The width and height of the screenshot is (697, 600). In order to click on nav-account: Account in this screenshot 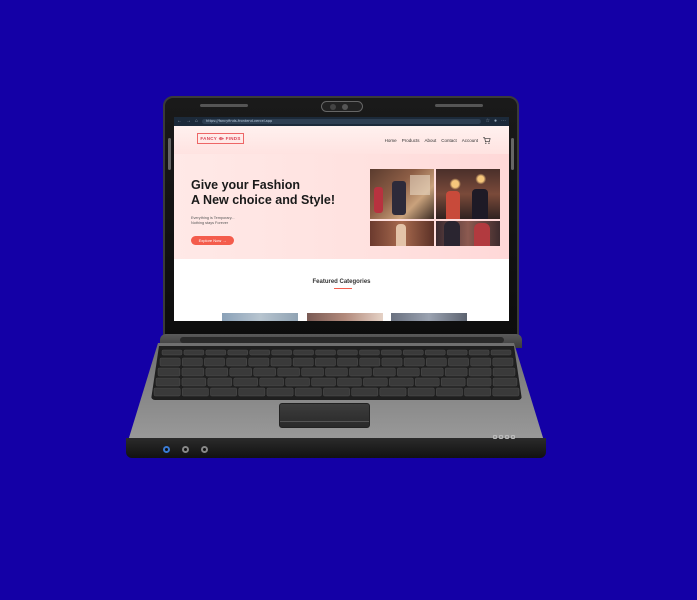, I will do `click(470, 140)`.